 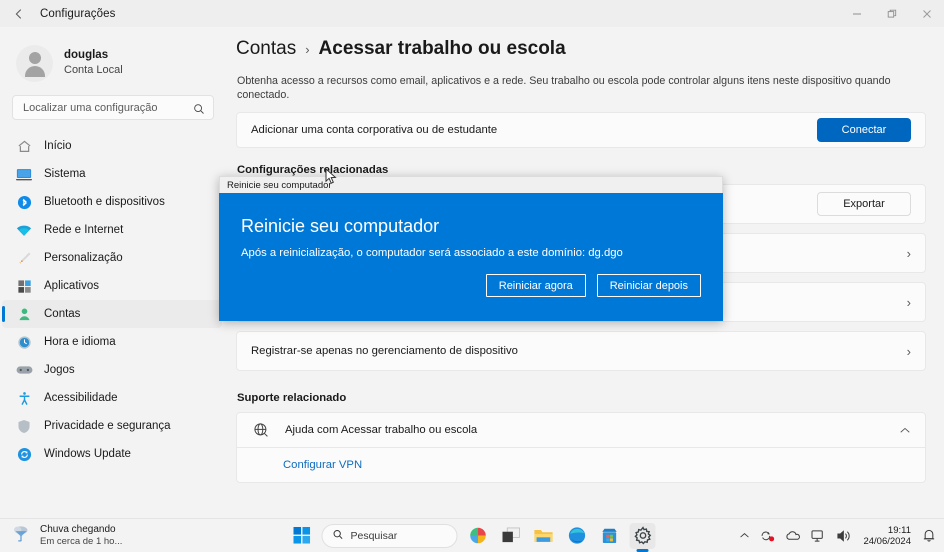 I want to click on privacy-icon, so click(x=24, y=426).